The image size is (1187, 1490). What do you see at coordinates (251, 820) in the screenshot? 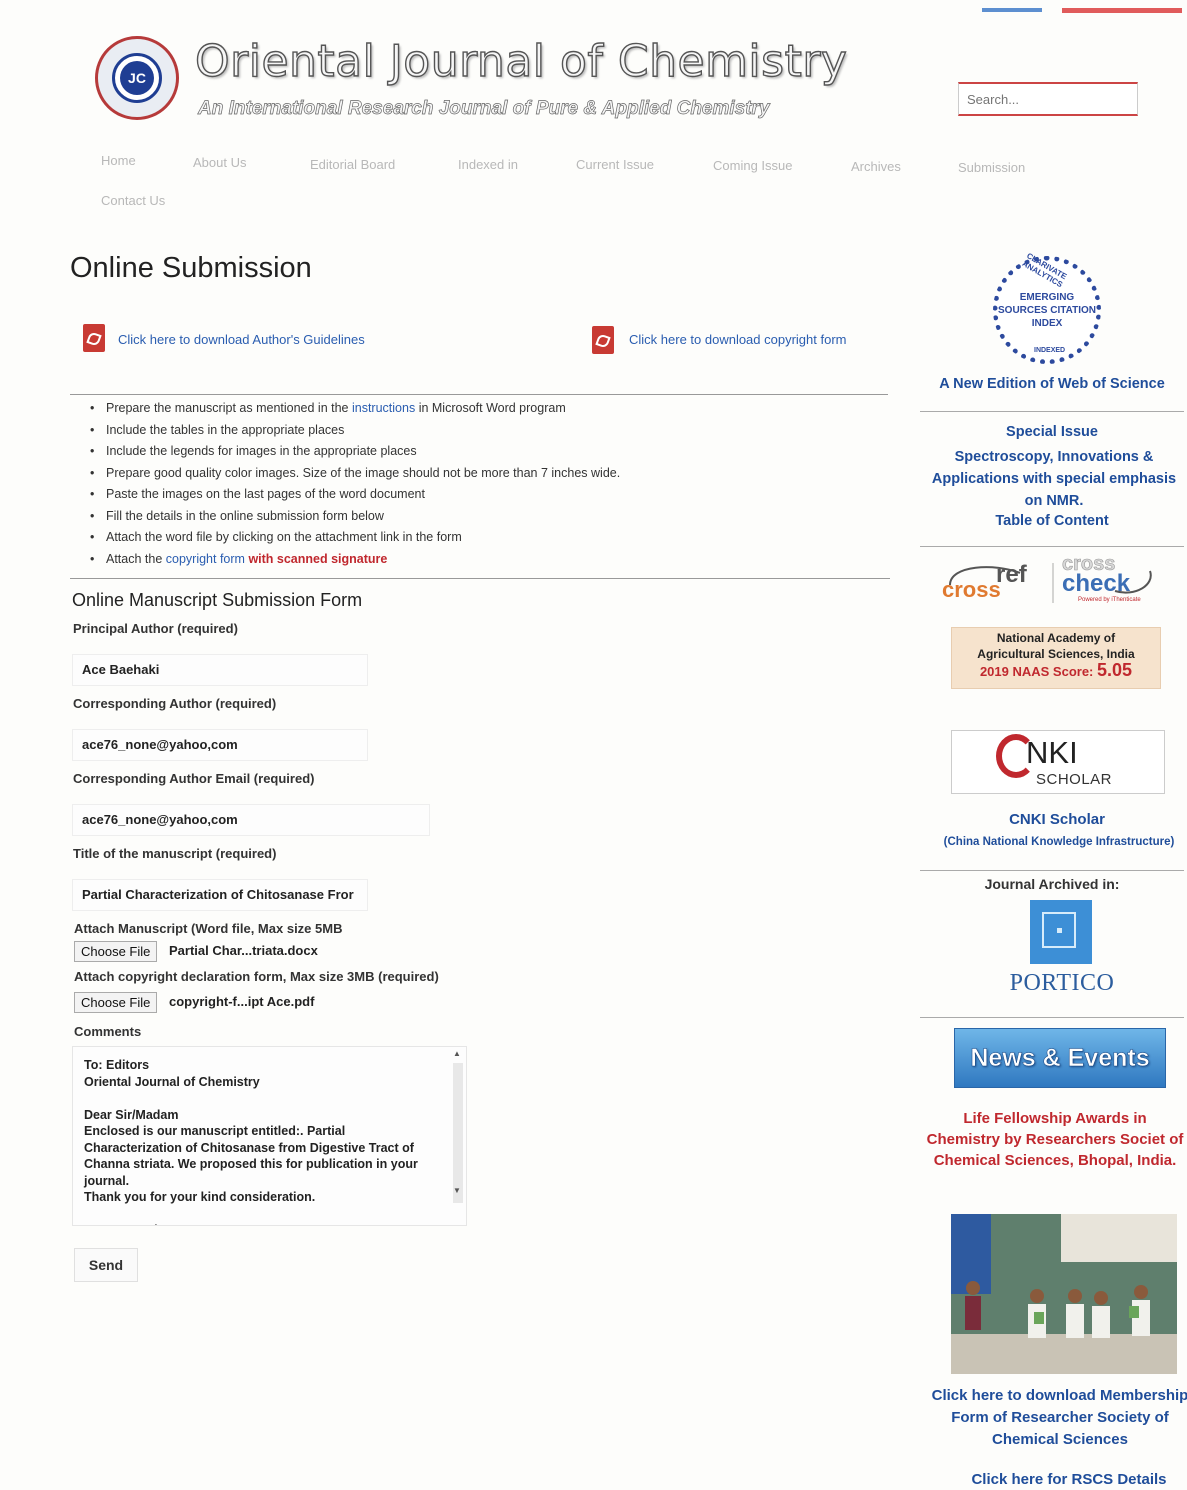
I see `corresponding-email-field` at bounding box center [251, 820].